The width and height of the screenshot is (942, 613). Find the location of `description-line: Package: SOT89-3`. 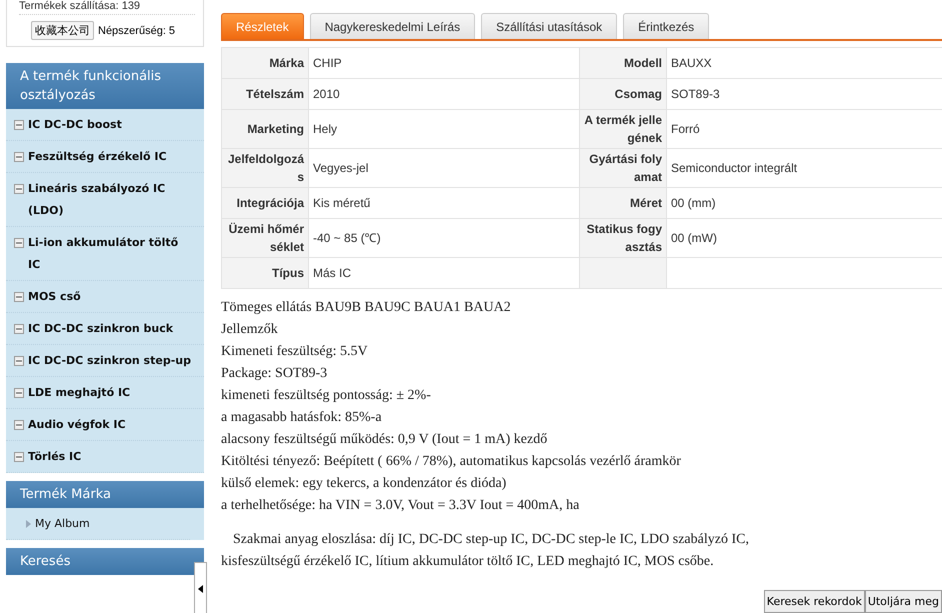

description-line: Package: SOT89-3 is located at coordinates (274, 374).